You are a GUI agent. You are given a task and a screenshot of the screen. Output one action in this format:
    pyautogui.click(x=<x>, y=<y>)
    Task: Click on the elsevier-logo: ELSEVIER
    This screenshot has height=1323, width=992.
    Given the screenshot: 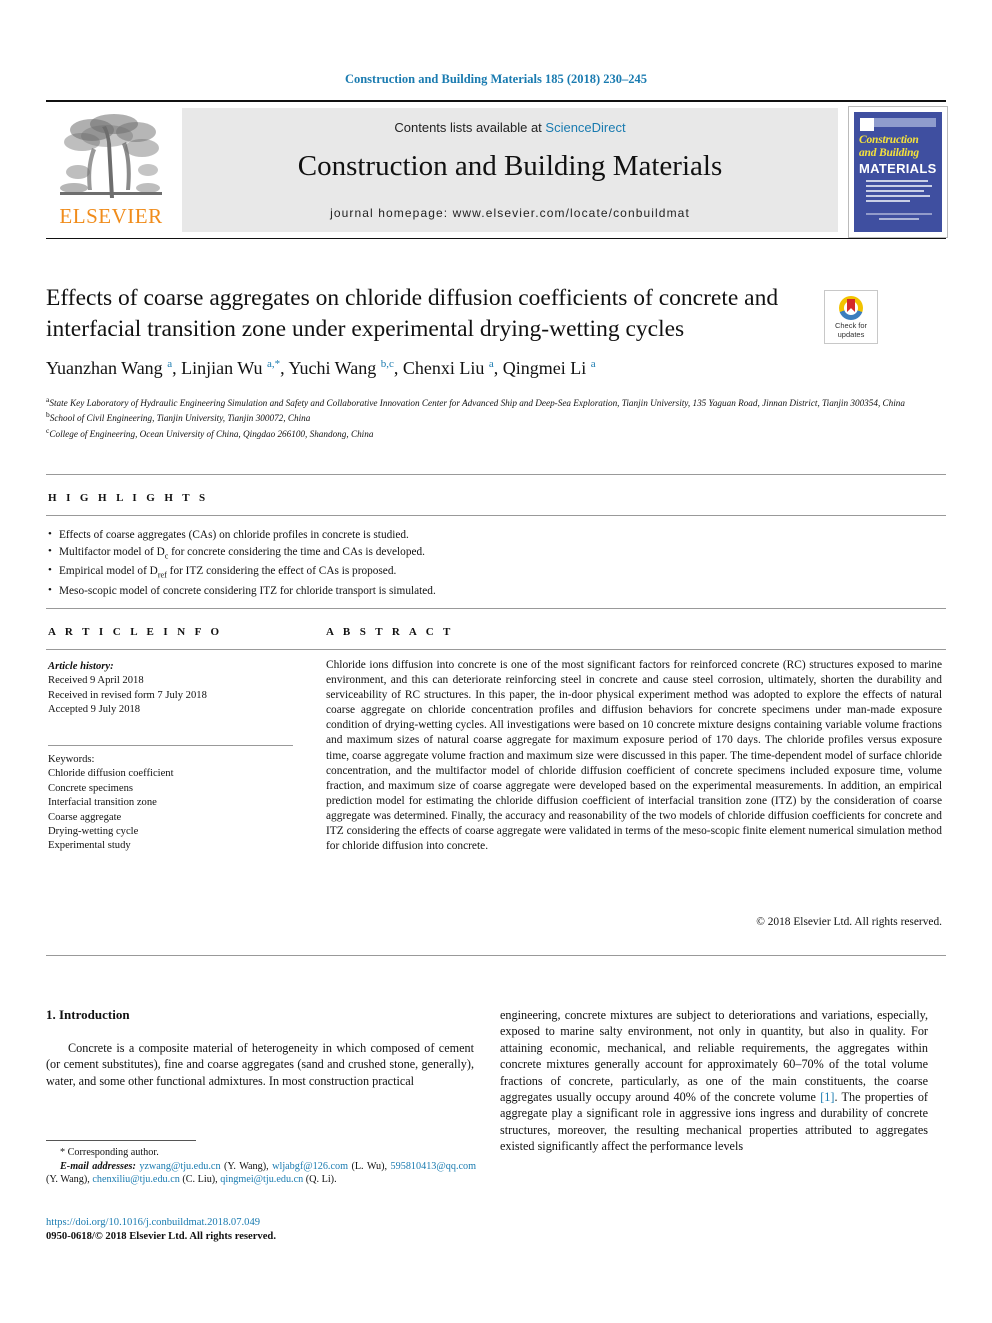 What is the action you would take?
    pyautogui.click(x=111, y=172)
    